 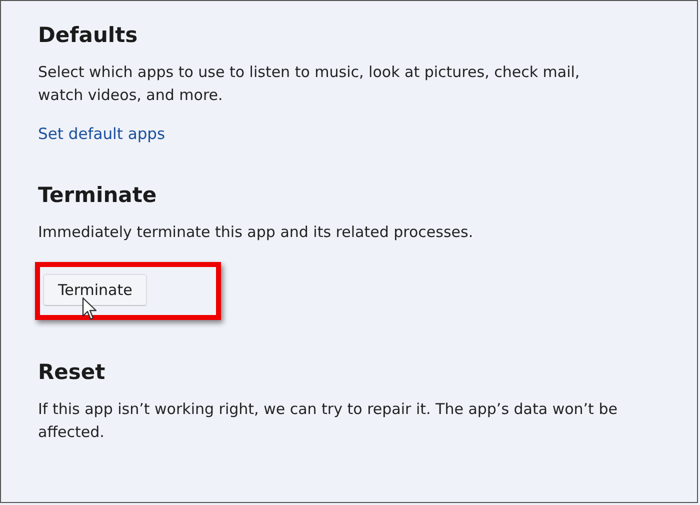 I want to click on section-heading: Defaults, so click(x=88, y=35).